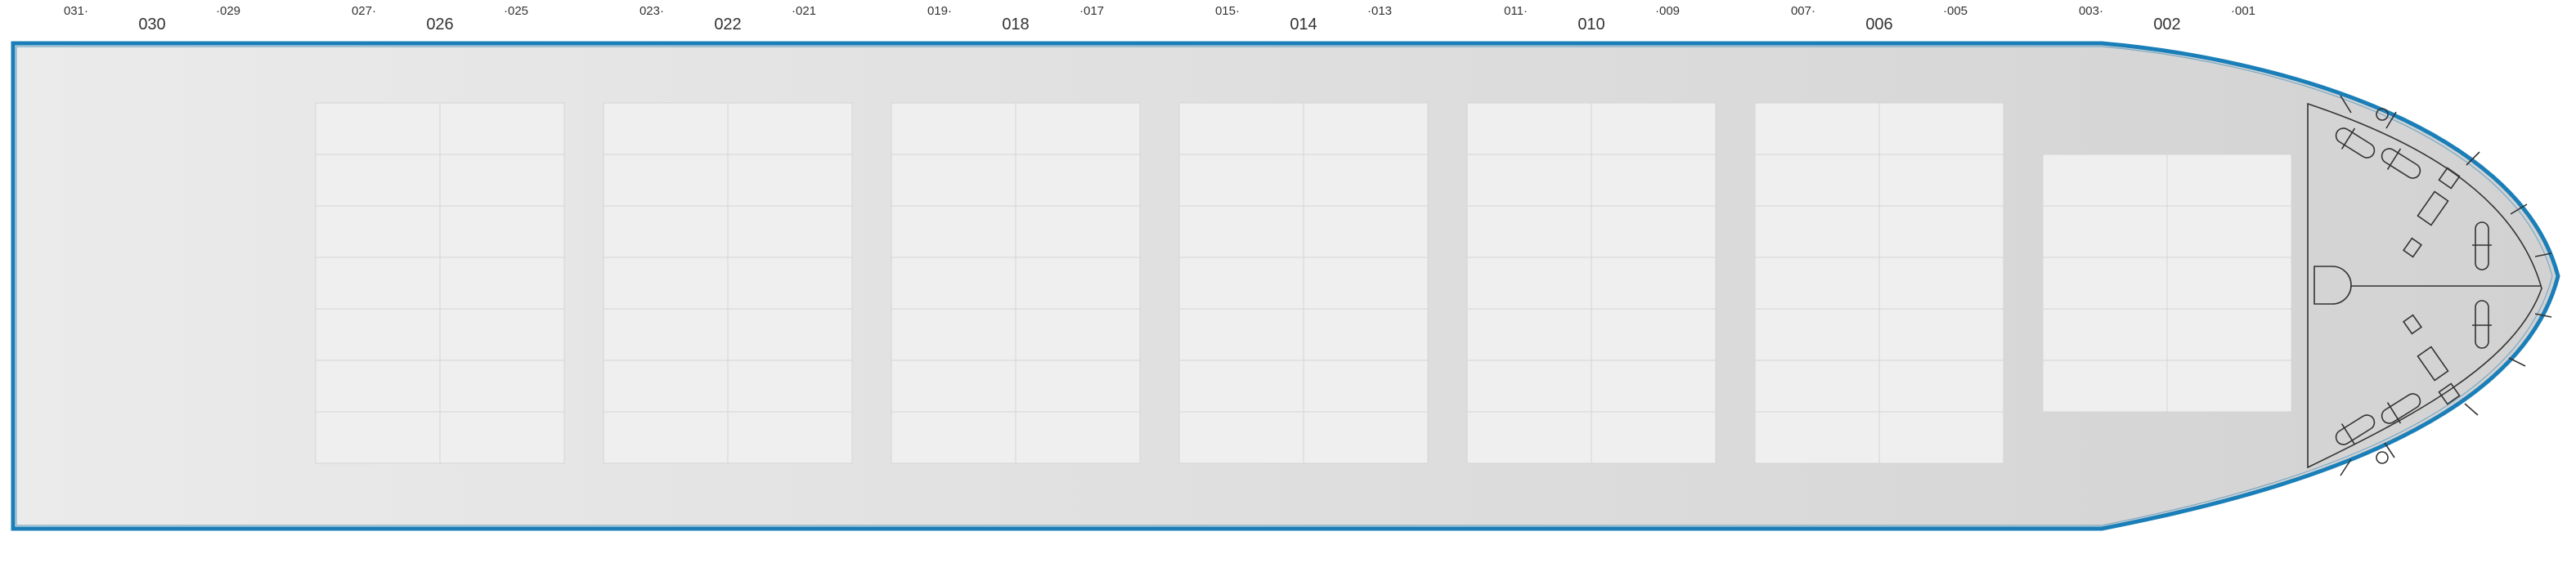 The height and width of the screenshot is (563, 2576). I want to click on bay-label: 018, so click(1015, 25).